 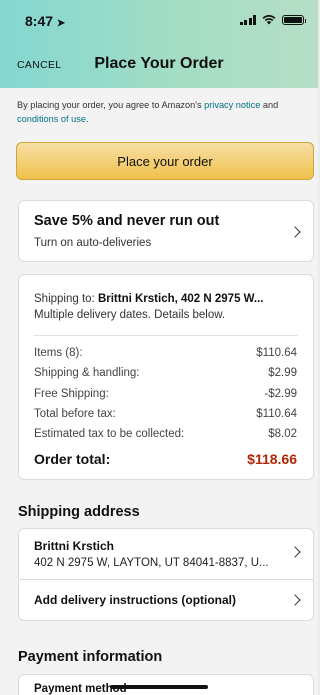 I want to click on summary-row: Total before tax: $110.64, so click(x=165, y=413).